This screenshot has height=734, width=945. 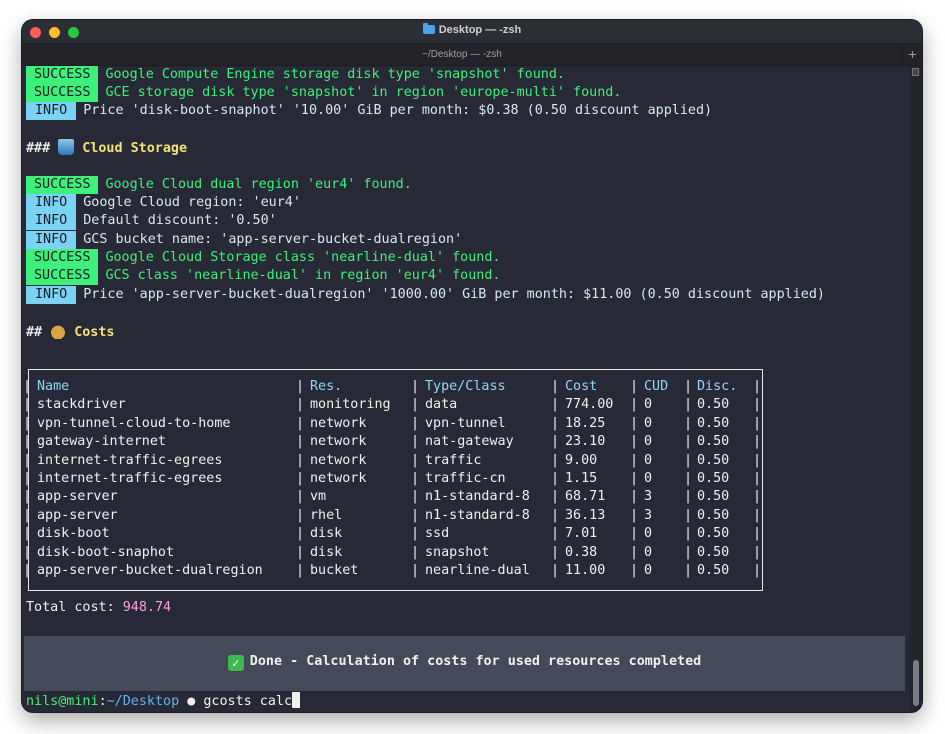 I want to click on title-bar: Desktop — -zsh, so click(x=472, y=32).